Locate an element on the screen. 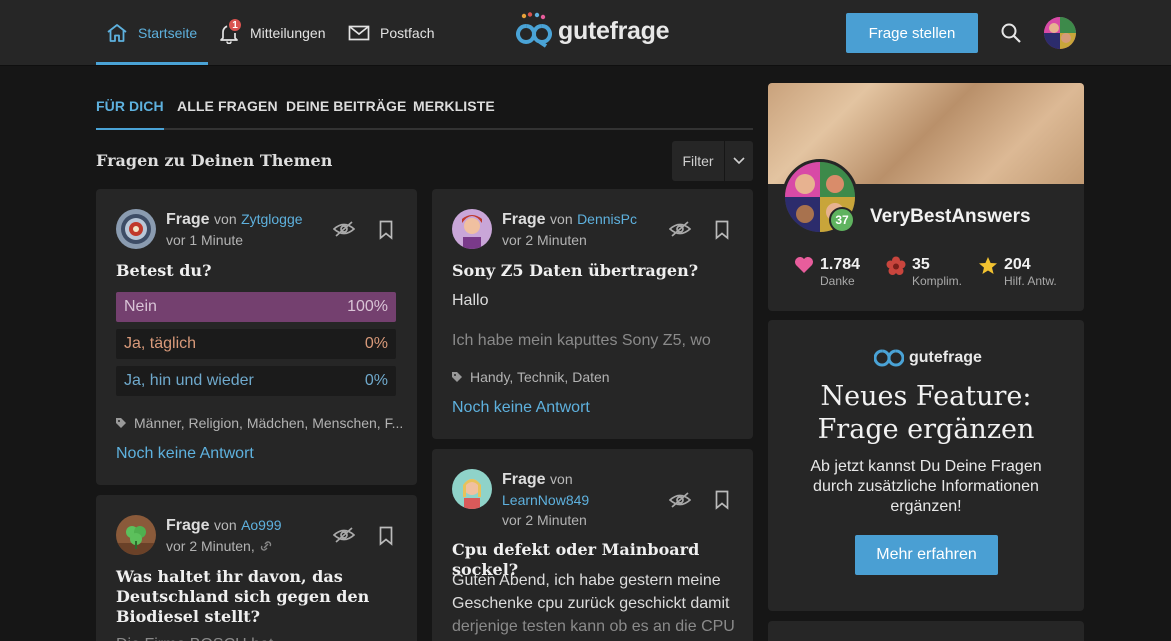 This screenshot has height=641, width=1171. poll-option: Nein 100% is located at coordinates (256, 307).